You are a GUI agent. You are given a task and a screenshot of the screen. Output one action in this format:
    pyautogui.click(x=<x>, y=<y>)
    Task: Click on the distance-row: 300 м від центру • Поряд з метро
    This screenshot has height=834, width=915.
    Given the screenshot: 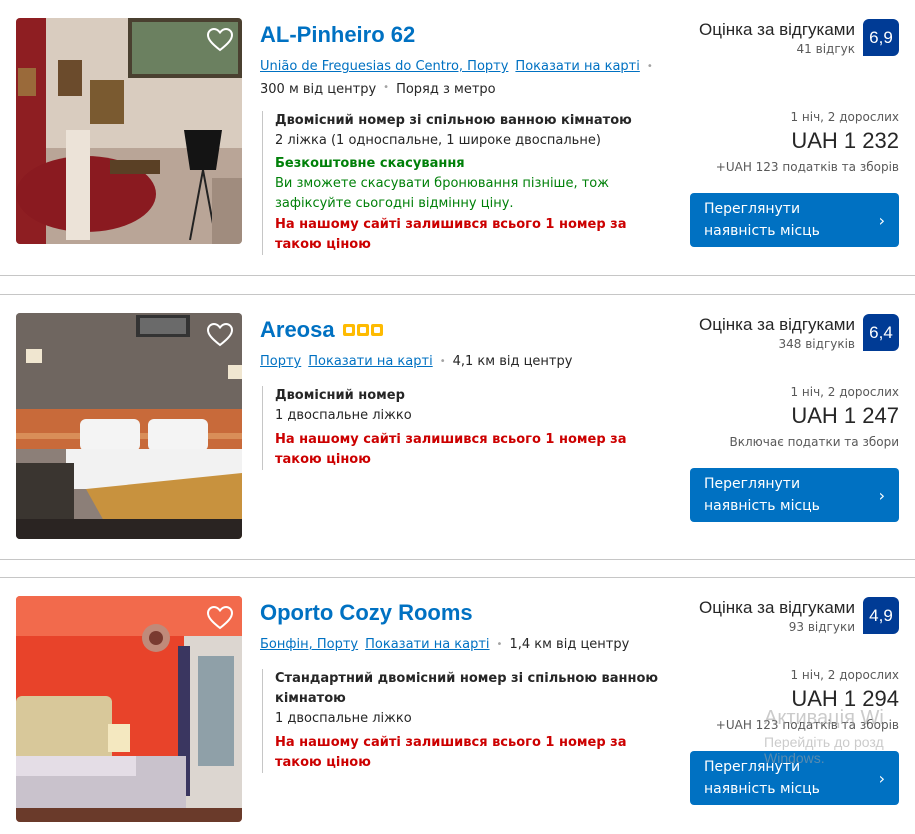 What is the action you would take?
    pyautogui.click(x=378, y=89)
    